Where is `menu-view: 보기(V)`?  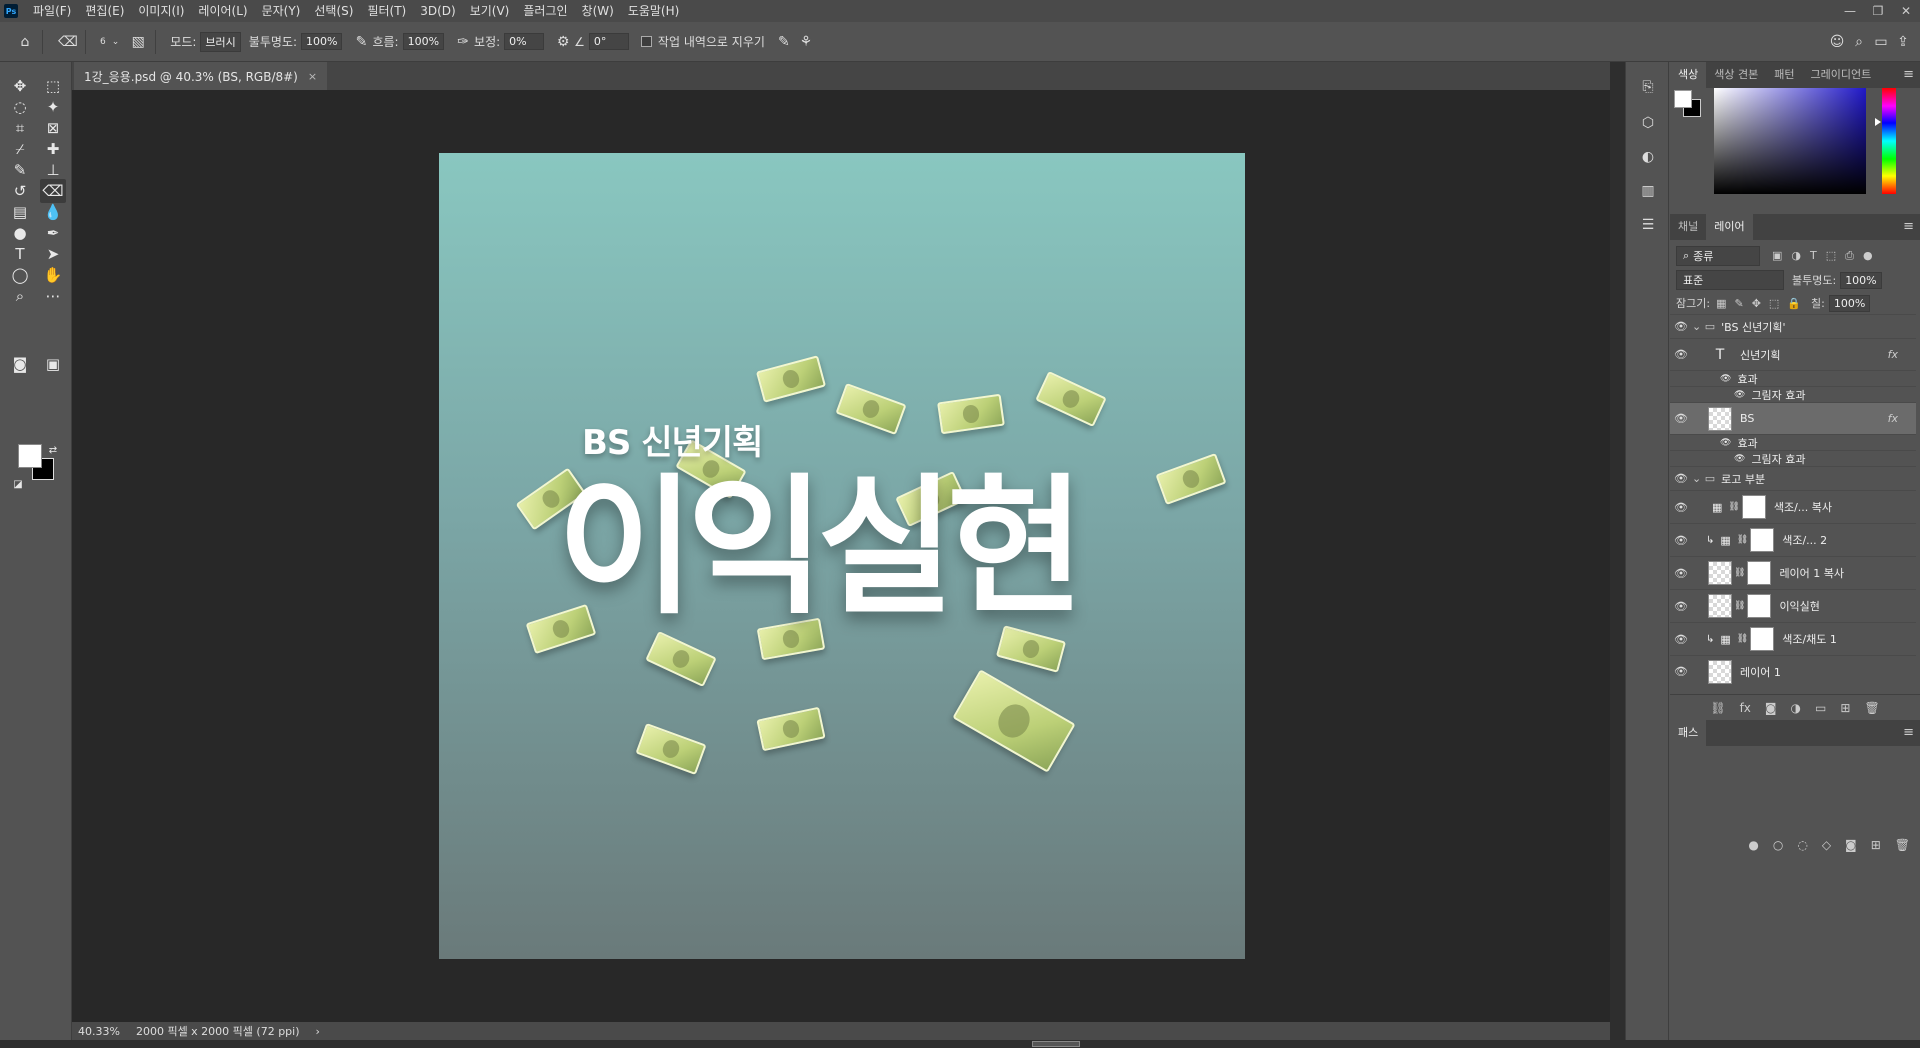 menu-view: 보기(V) is located at coordinates (490, 11).